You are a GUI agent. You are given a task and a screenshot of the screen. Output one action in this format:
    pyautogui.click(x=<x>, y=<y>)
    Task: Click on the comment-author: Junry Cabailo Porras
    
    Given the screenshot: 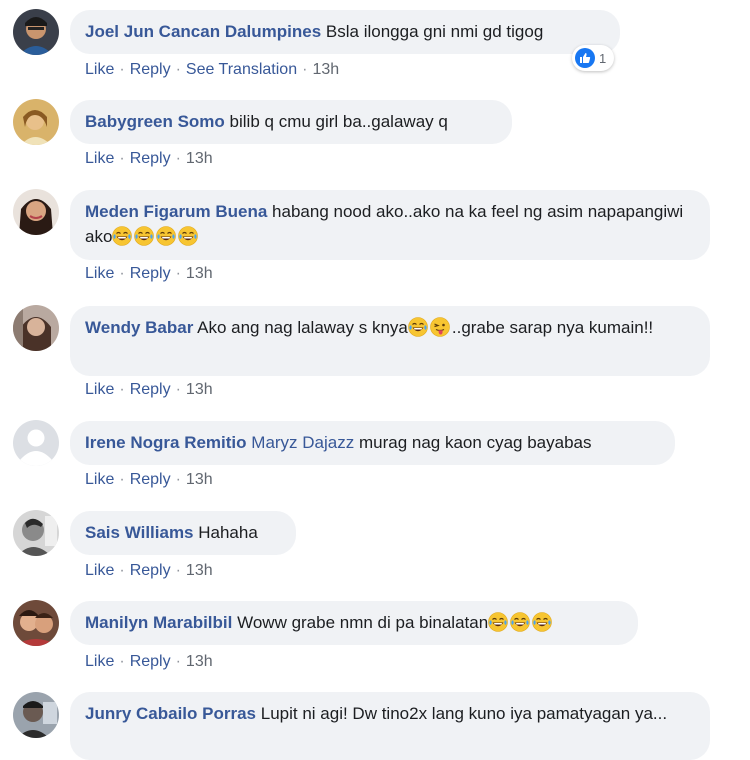 What is the action you would take?
    pyautogui.click(x=170, y=713)
    